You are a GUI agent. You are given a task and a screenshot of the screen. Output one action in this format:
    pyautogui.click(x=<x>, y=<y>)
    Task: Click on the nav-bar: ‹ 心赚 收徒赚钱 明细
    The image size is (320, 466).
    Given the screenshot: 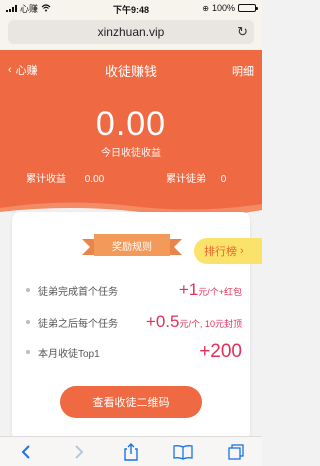 What is the action you would take?
    pyautogui.click(x=131, y=69)
    